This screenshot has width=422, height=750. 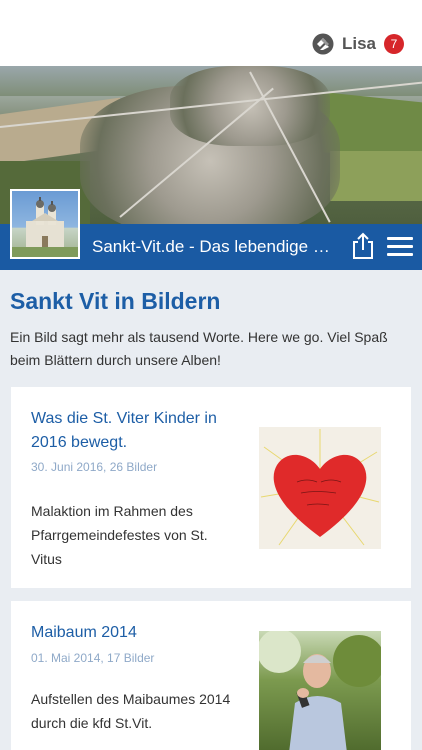 I want to click on heart-drawing, so click(x=320, y=487).